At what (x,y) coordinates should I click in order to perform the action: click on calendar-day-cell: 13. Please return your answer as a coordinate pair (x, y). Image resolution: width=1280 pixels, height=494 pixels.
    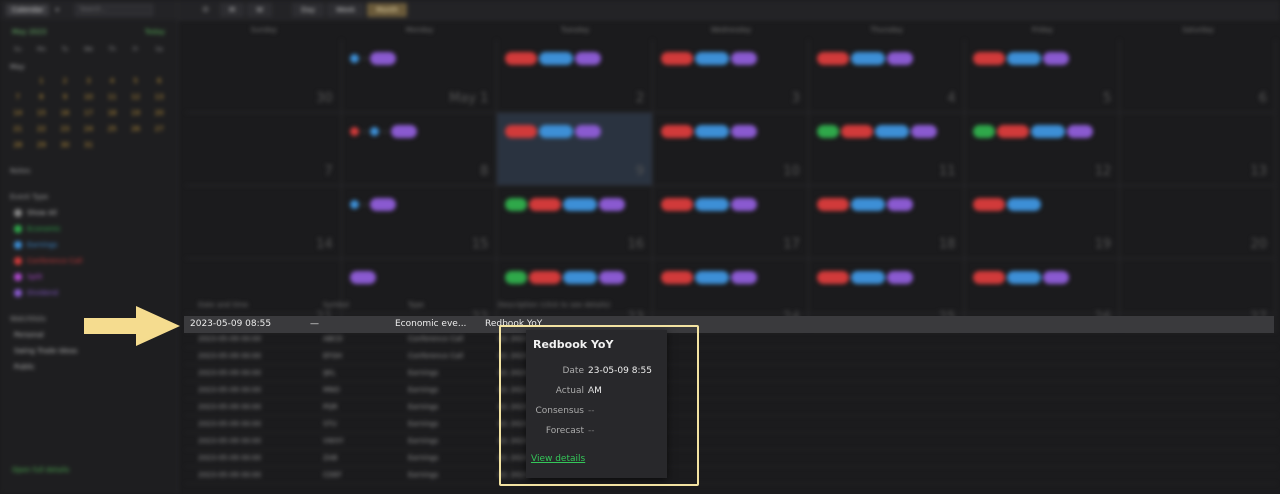
    Looking at the image, I should click on (1198, 149).